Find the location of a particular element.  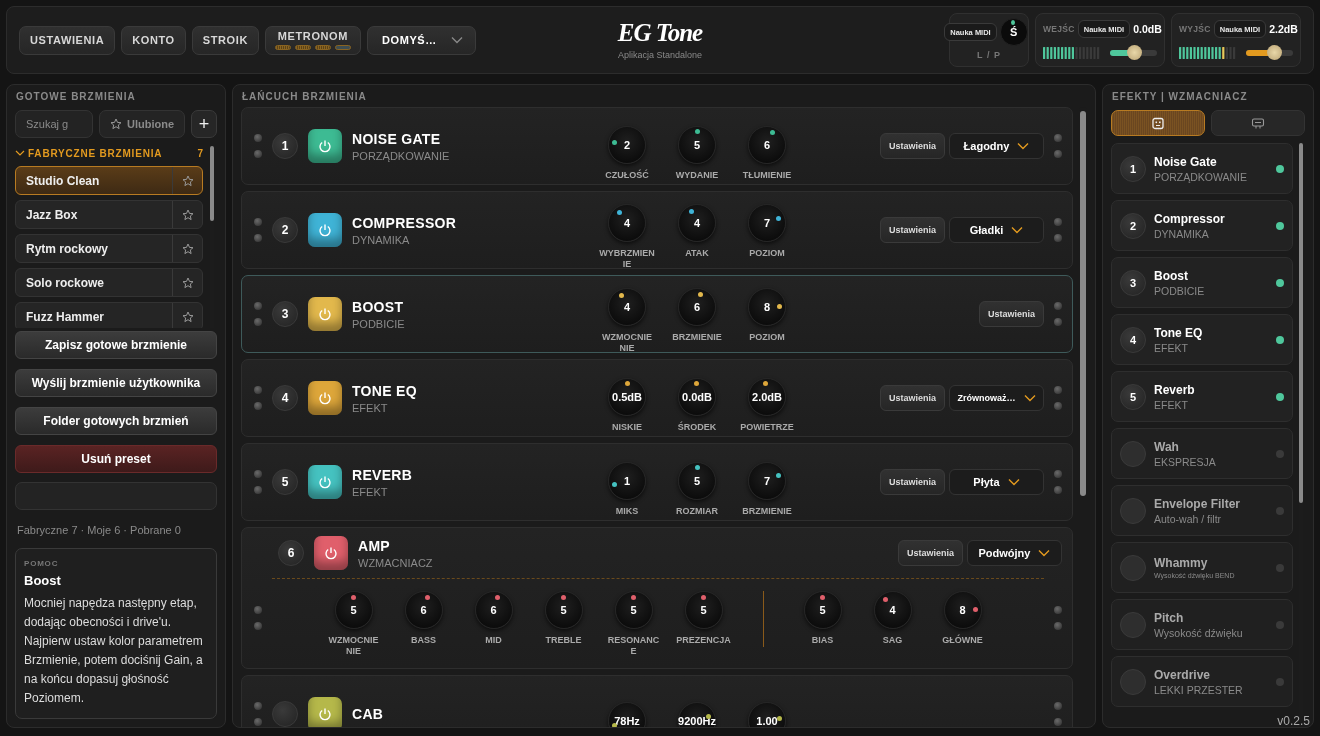

slot-number: 1 is located at coordinates (1133, 168).